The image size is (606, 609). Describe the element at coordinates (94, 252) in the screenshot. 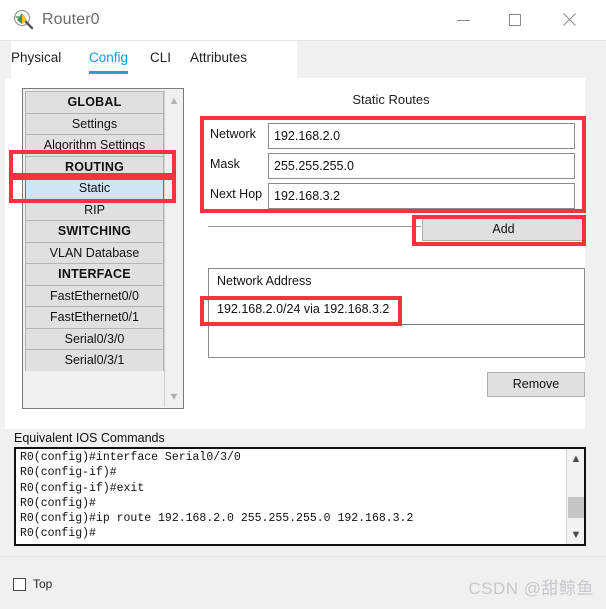

I see `sidebar-item-vlan-database: VLAN Database` at that location.